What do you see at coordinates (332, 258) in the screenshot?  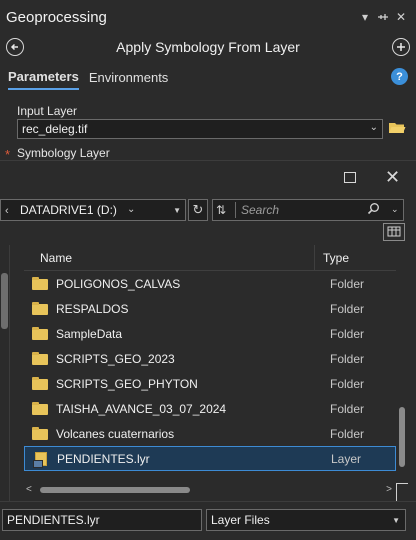 I see `column-header-type: Type` at bounding box center [332, 258].